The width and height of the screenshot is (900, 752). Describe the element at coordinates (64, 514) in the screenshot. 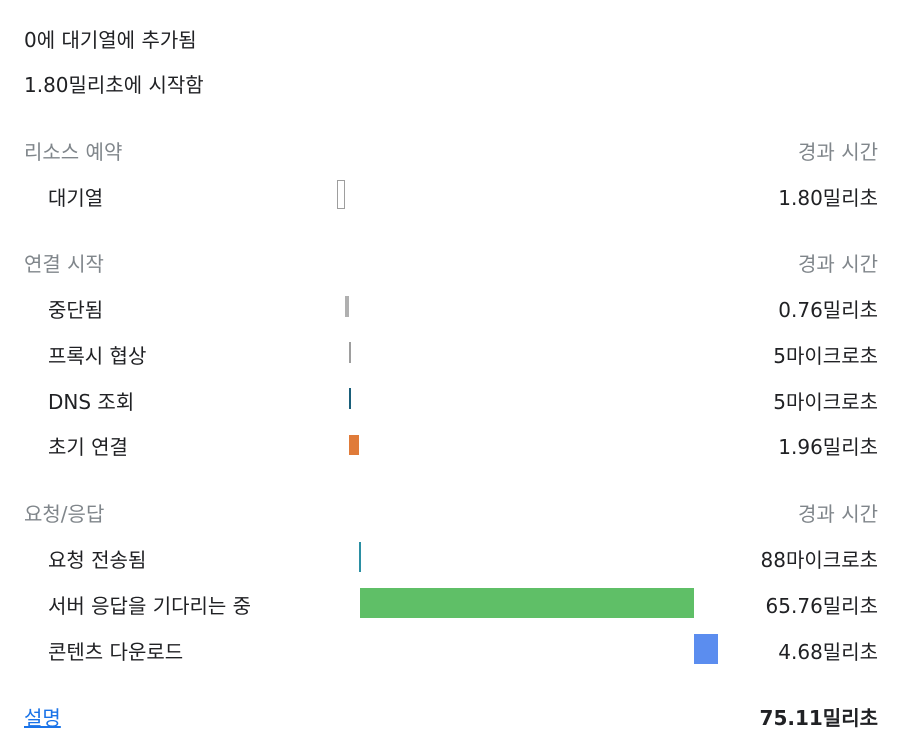

I see `section-title-request-response: 요청/응답` at that location.